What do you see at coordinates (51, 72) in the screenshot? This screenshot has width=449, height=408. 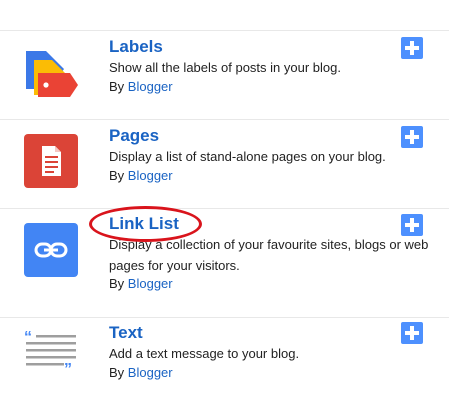 I see `labels-tag-icon` at bounding box center [51, 72].